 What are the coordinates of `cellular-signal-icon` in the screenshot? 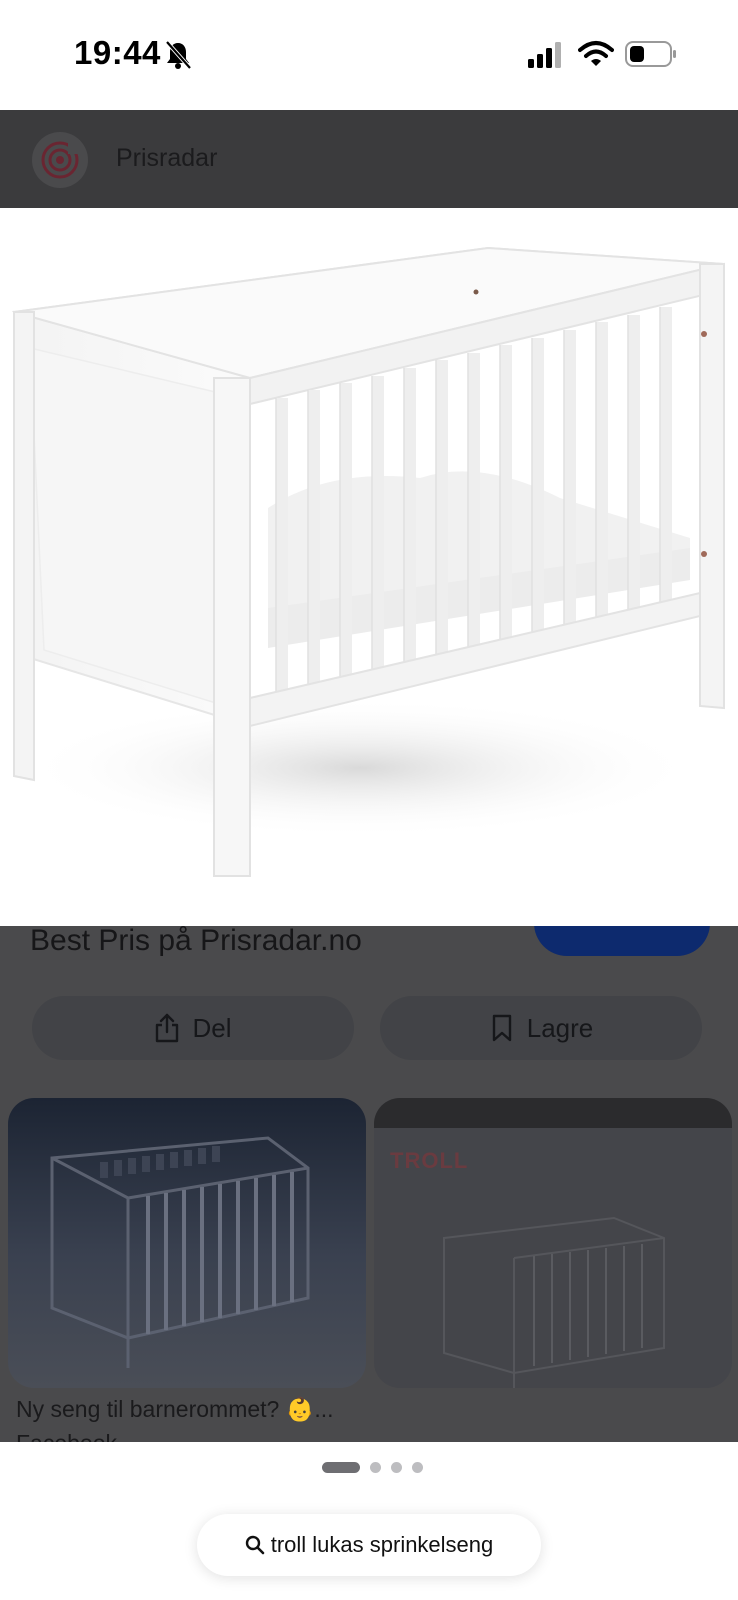 It's located at (544, 55).